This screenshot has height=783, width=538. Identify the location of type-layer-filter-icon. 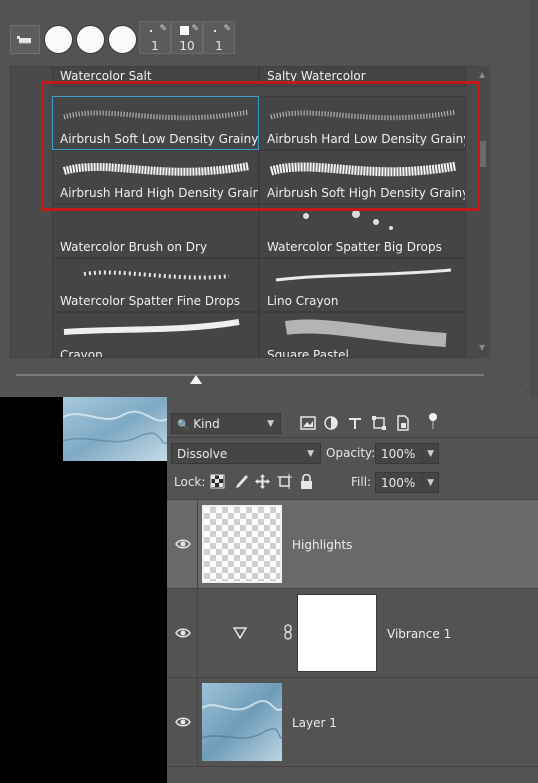
(355, 423).